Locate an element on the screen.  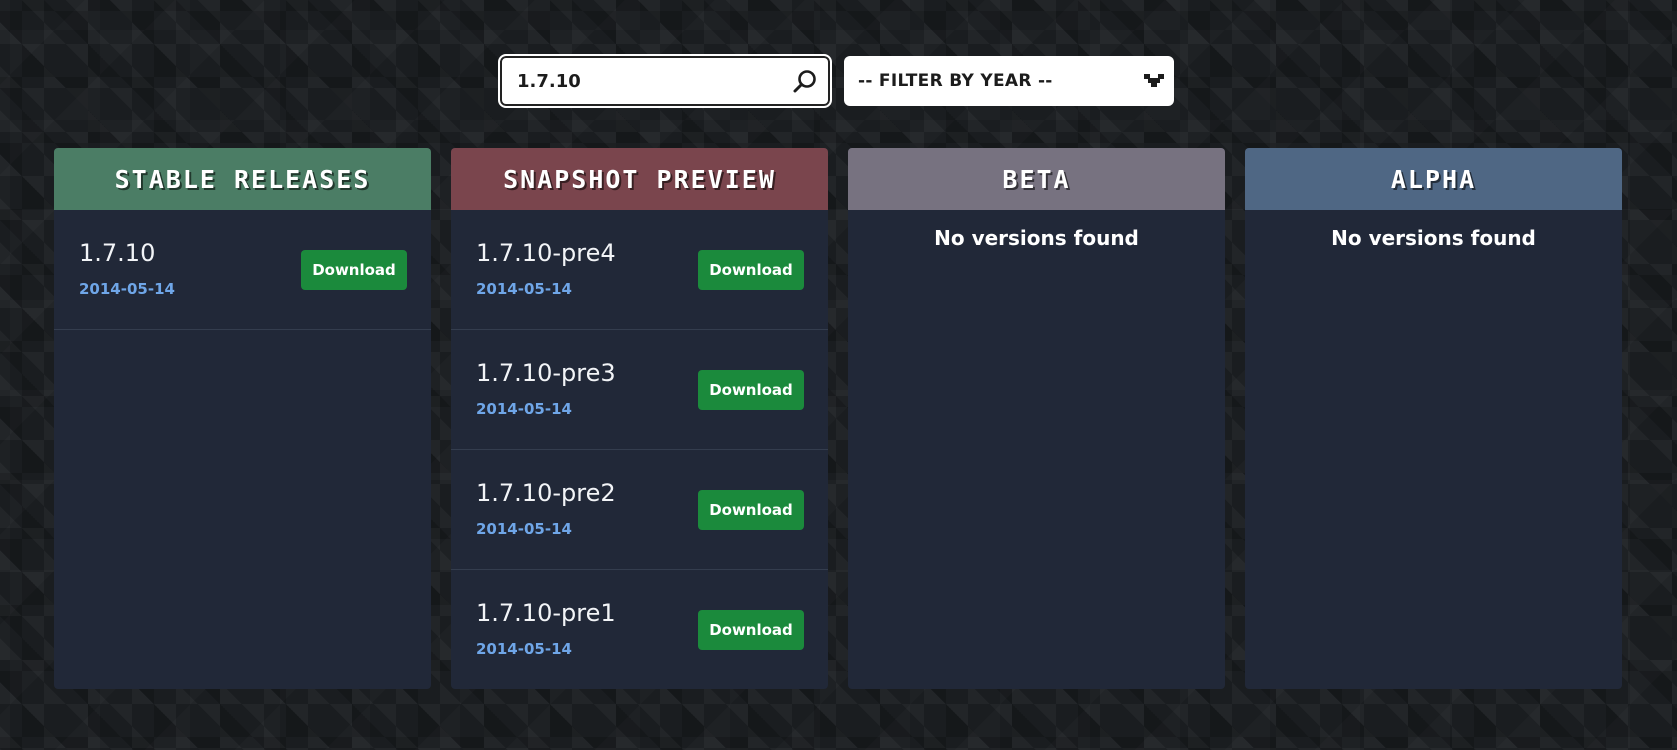
column-header-snapshot: SNAPSHOT PREVIEW is located at coordinates (639, 179).